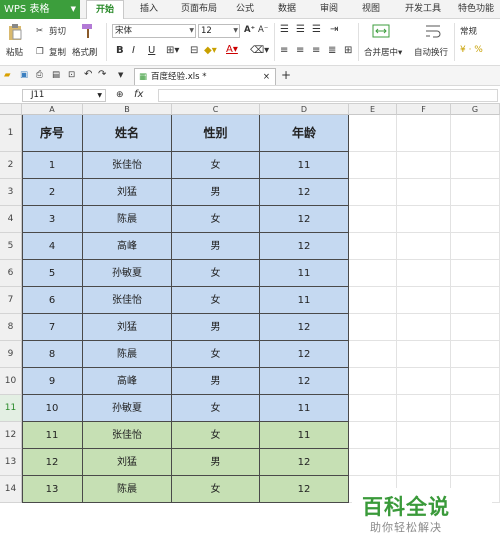 Image resolution: width=500 pixels, height=538 pixels. Describe the element at coordinates (334, 29) in the screenshot. I see `indent-icon: ⇥` at that location.